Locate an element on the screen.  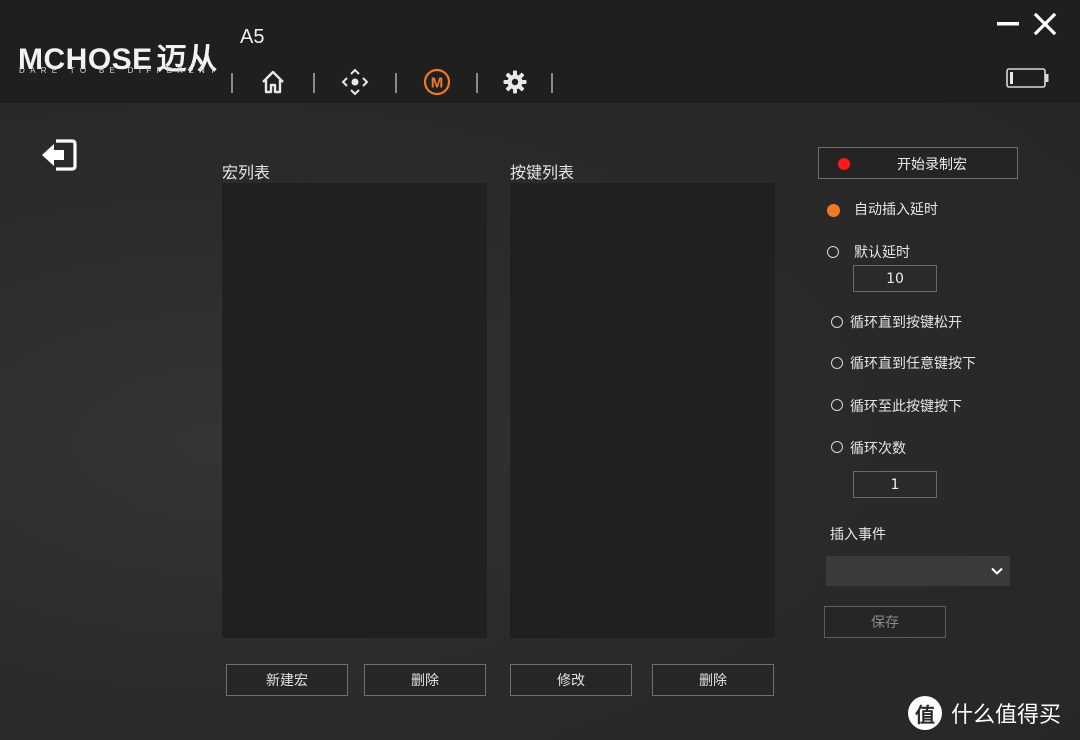
save-button: 保存 is located at coordinates (885, 622).